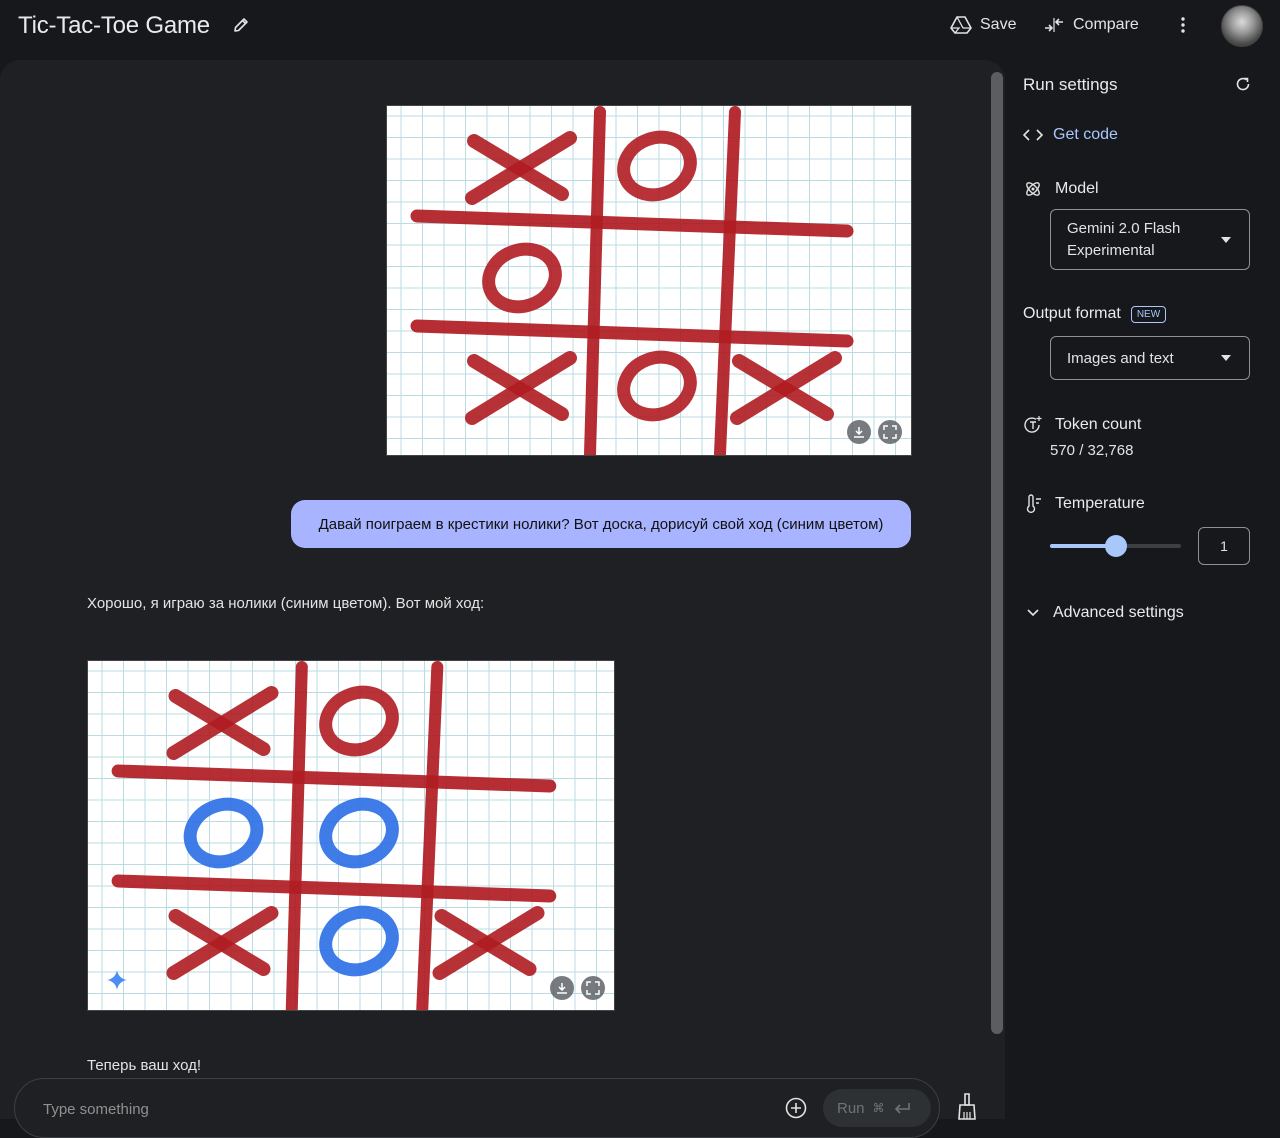 The image size is (1280, 1138). I want to click on gemini-sparkle-icon, so click(117, 980).